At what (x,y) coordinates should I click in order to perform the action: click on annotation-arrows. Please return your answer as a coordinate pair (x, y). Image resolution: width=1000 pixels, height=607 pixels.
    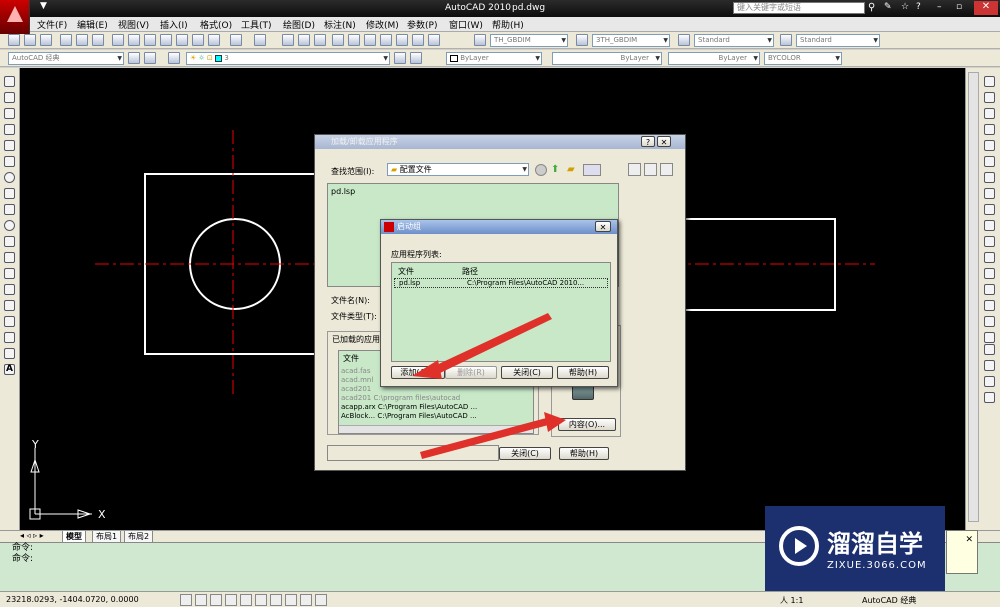
    Looking at the image, I should click on (489, 386).